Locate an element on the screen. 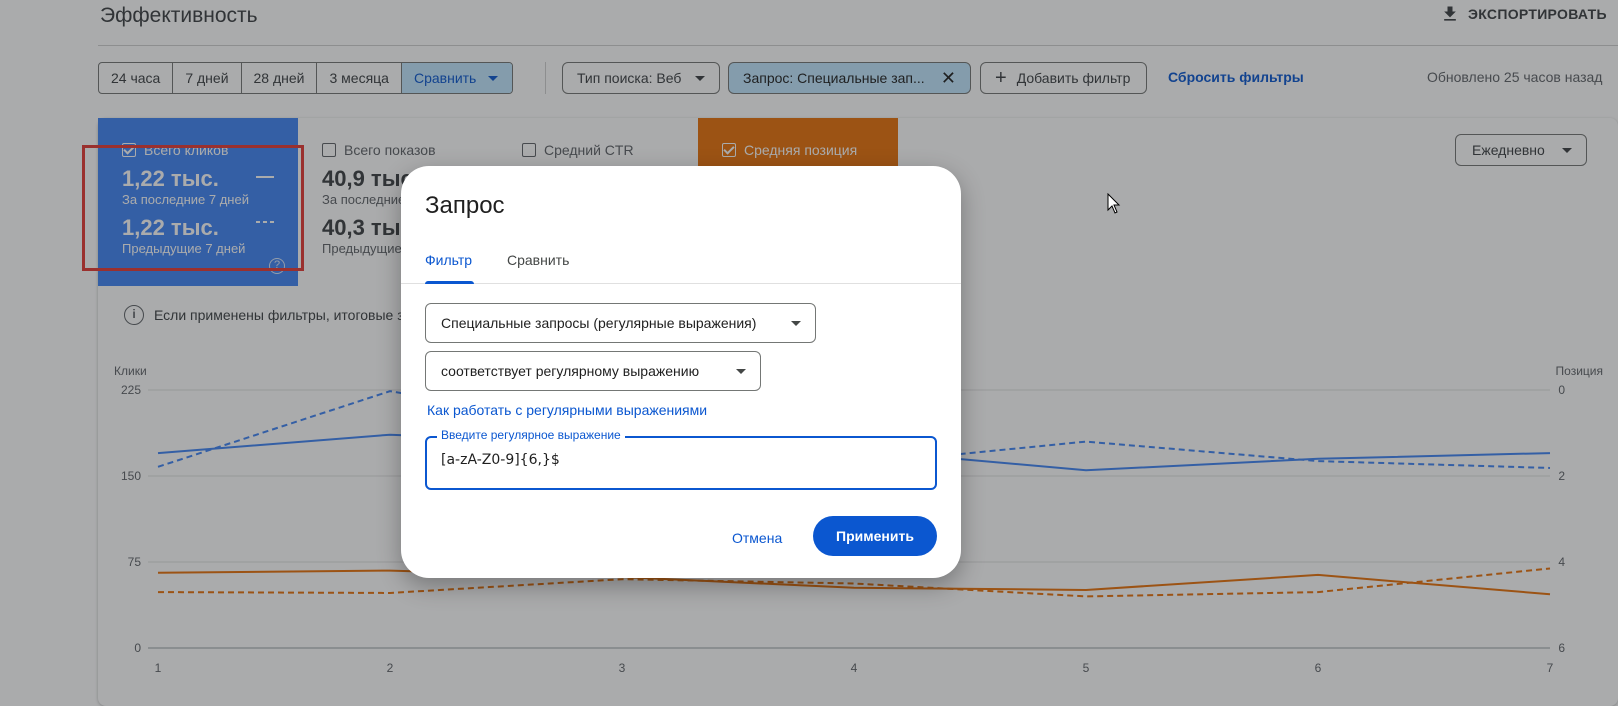 The width and height of the screenshot is (1618, 706). regex-field: Введите регулярное выражение is located at coordinates (681, 459).